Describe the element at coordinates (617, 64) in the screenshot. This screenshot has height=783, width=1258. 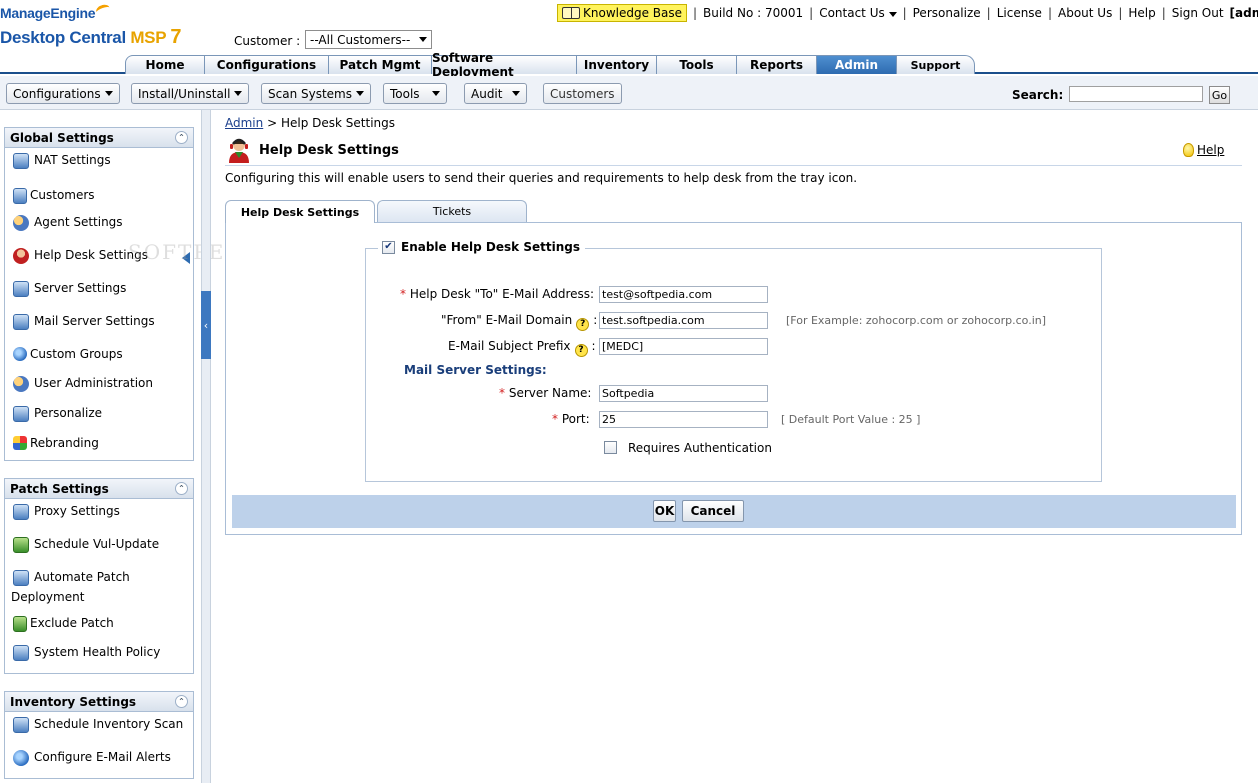
I see `tab-inventory: Inventory` at that location.